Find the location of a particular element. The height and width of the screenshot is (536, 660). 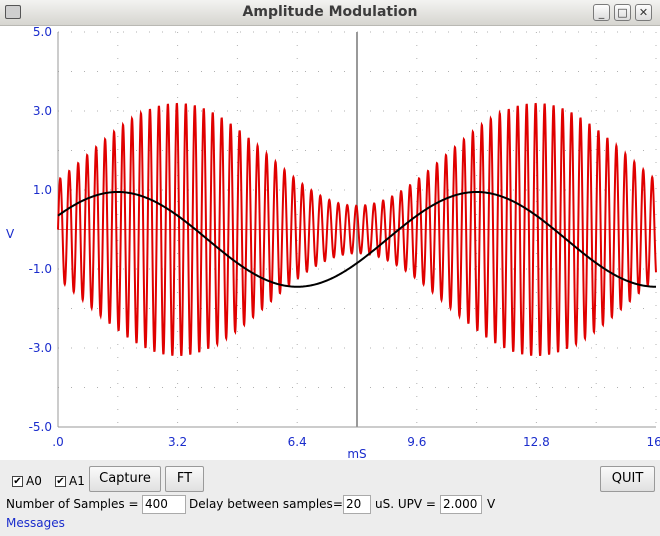

x-tick-label: 3.2 is located at coordinates (177, 442).